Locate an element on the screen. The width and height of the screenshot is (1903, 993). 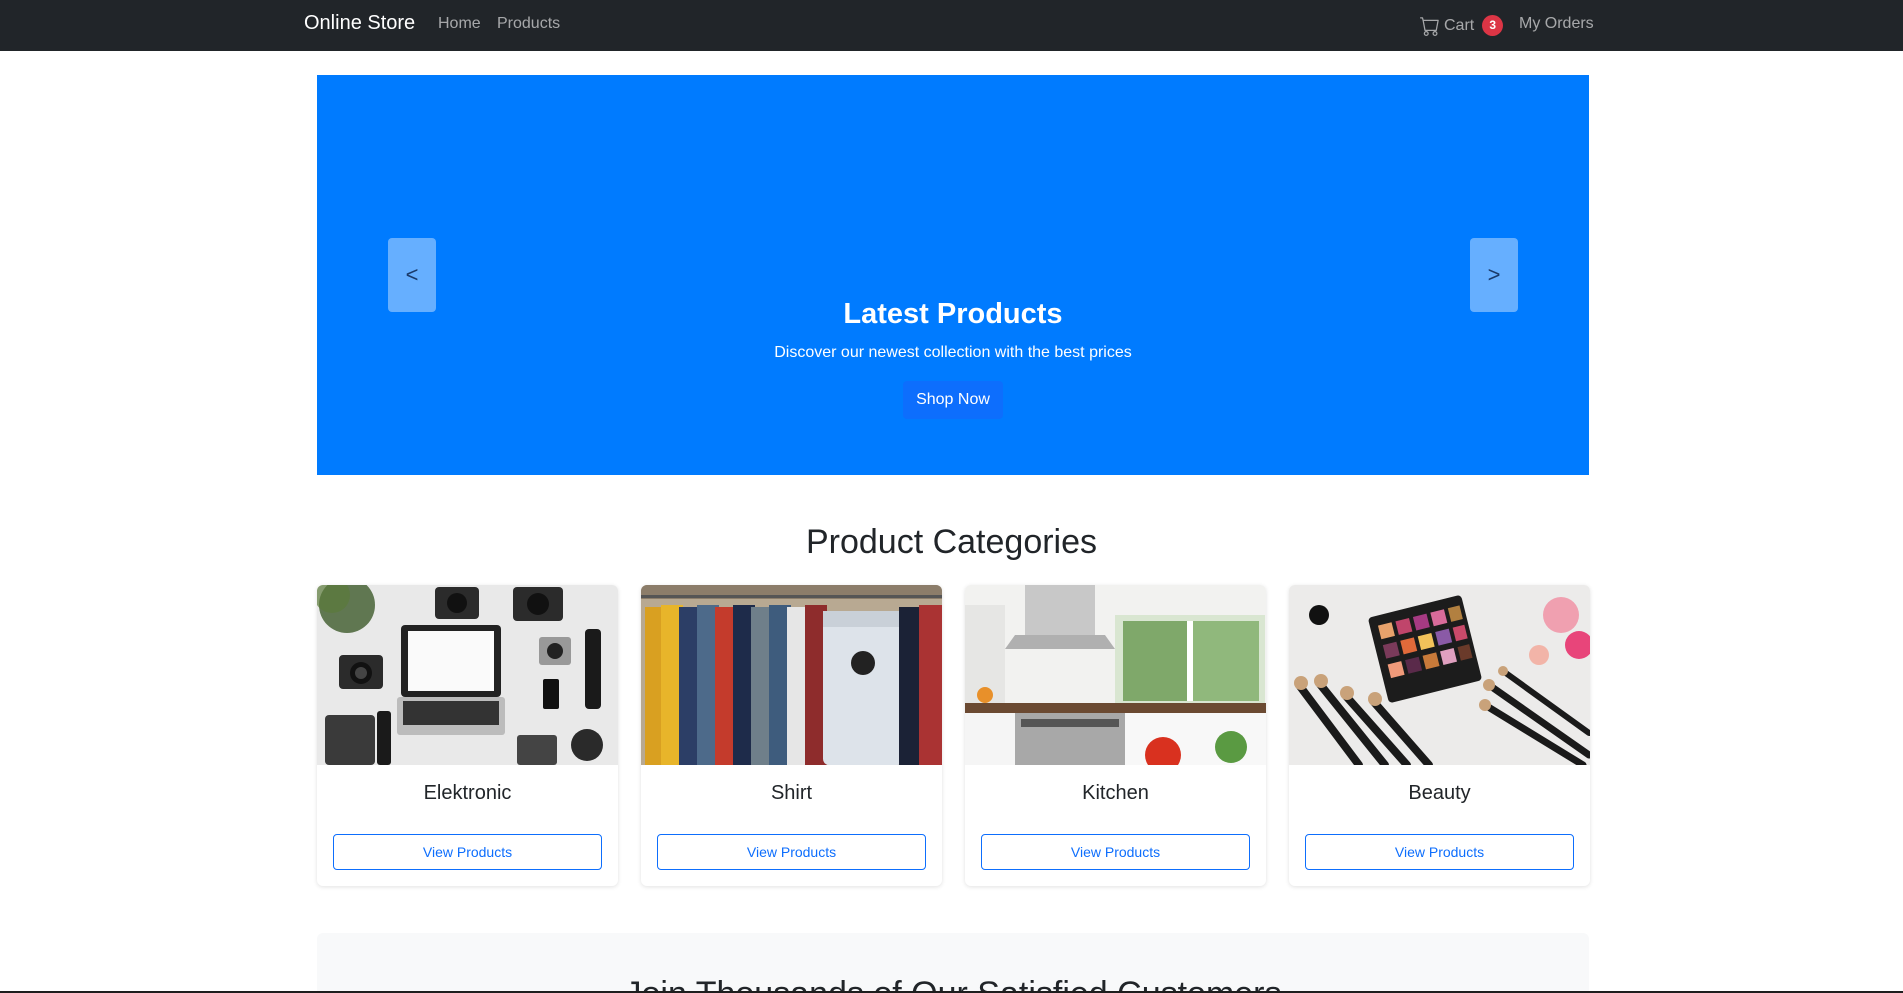
view-products-button-kitchen: View Products is located at coordinates (1115, 852).